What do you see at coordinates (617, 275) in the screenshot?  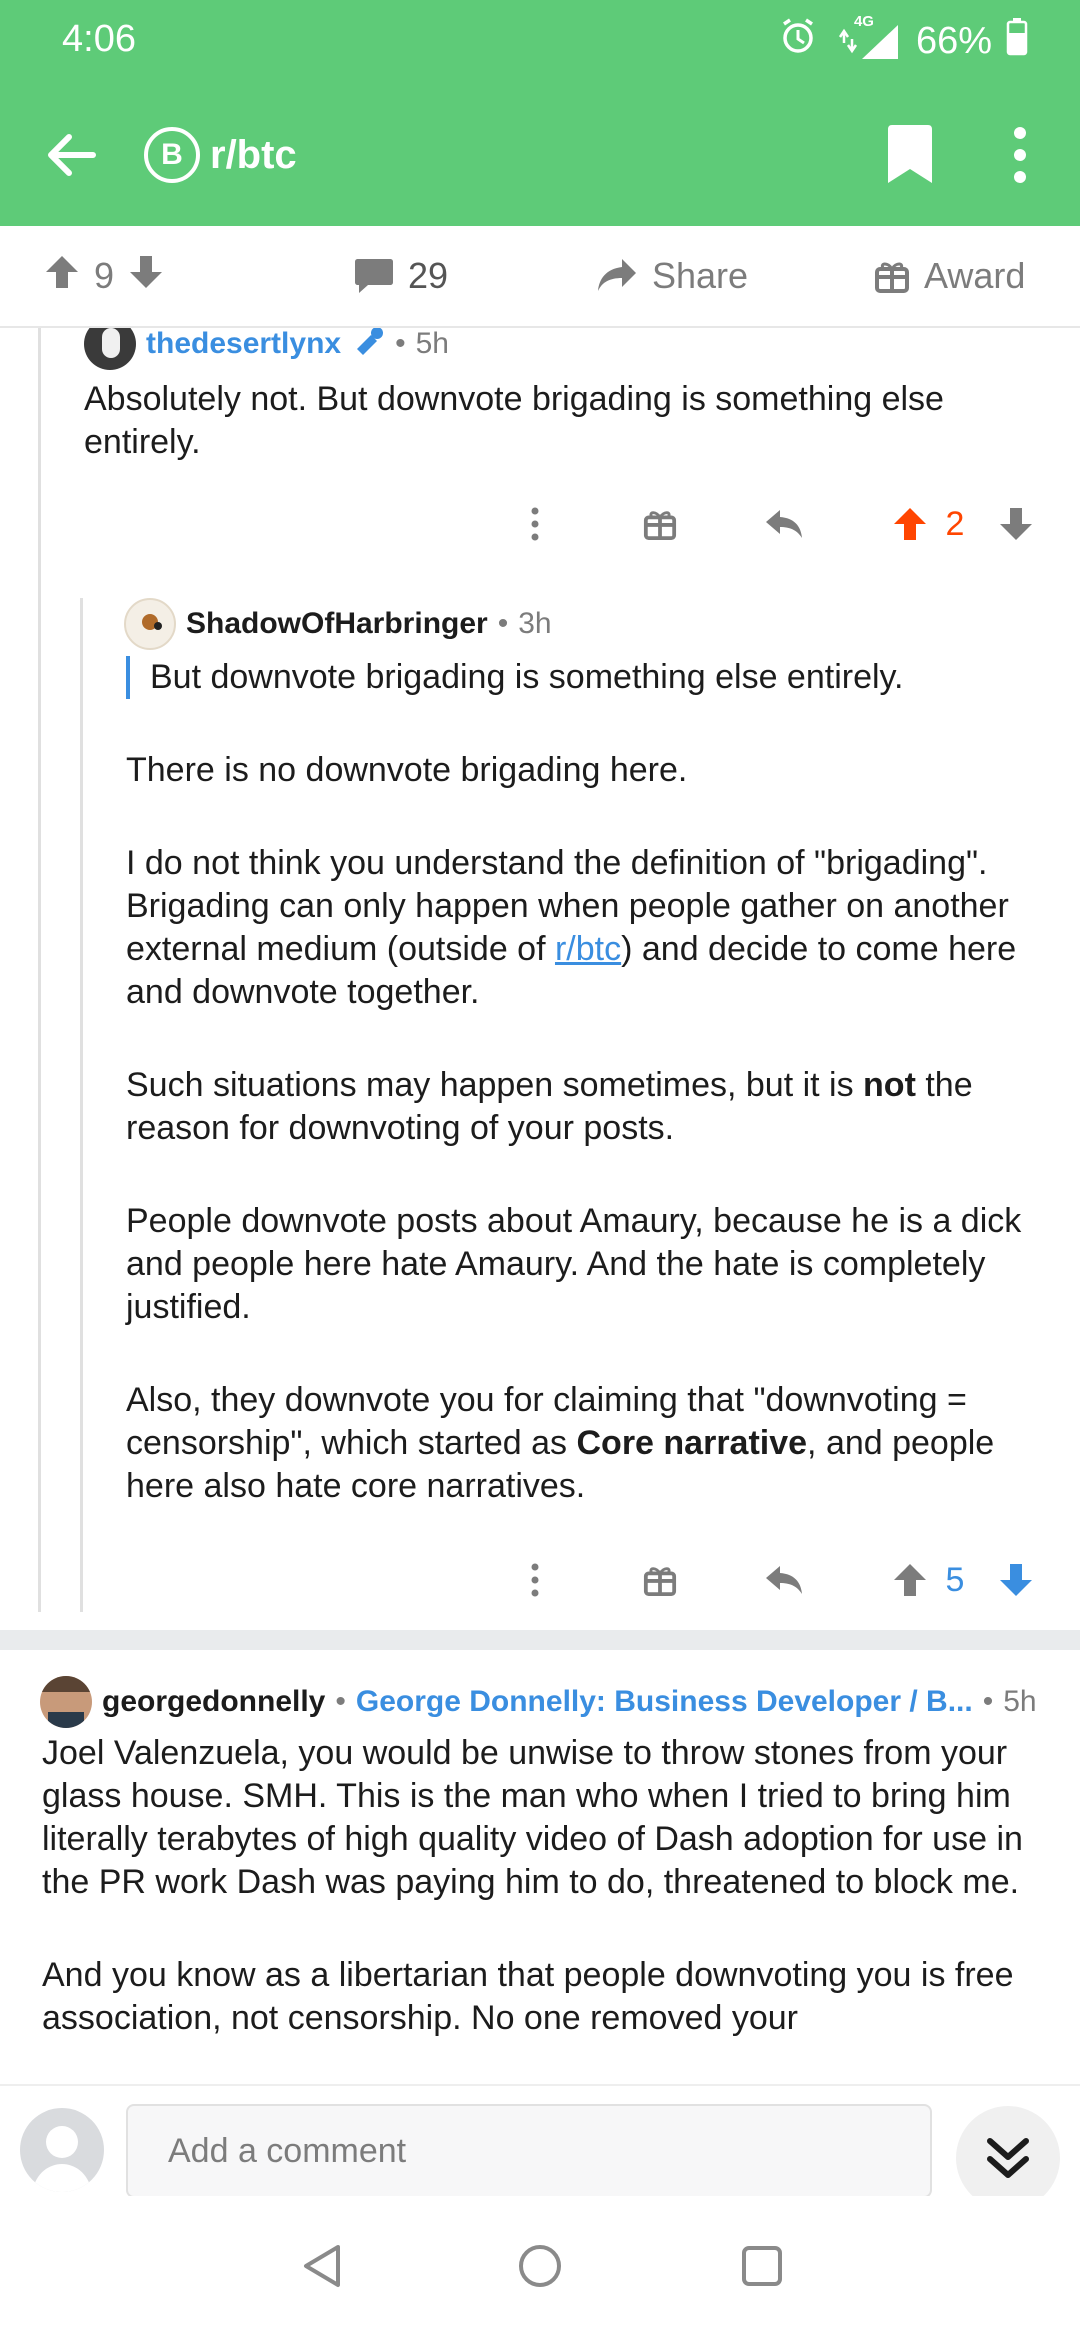 I see `share-arrow-icon` at bounding box center [617, 275].